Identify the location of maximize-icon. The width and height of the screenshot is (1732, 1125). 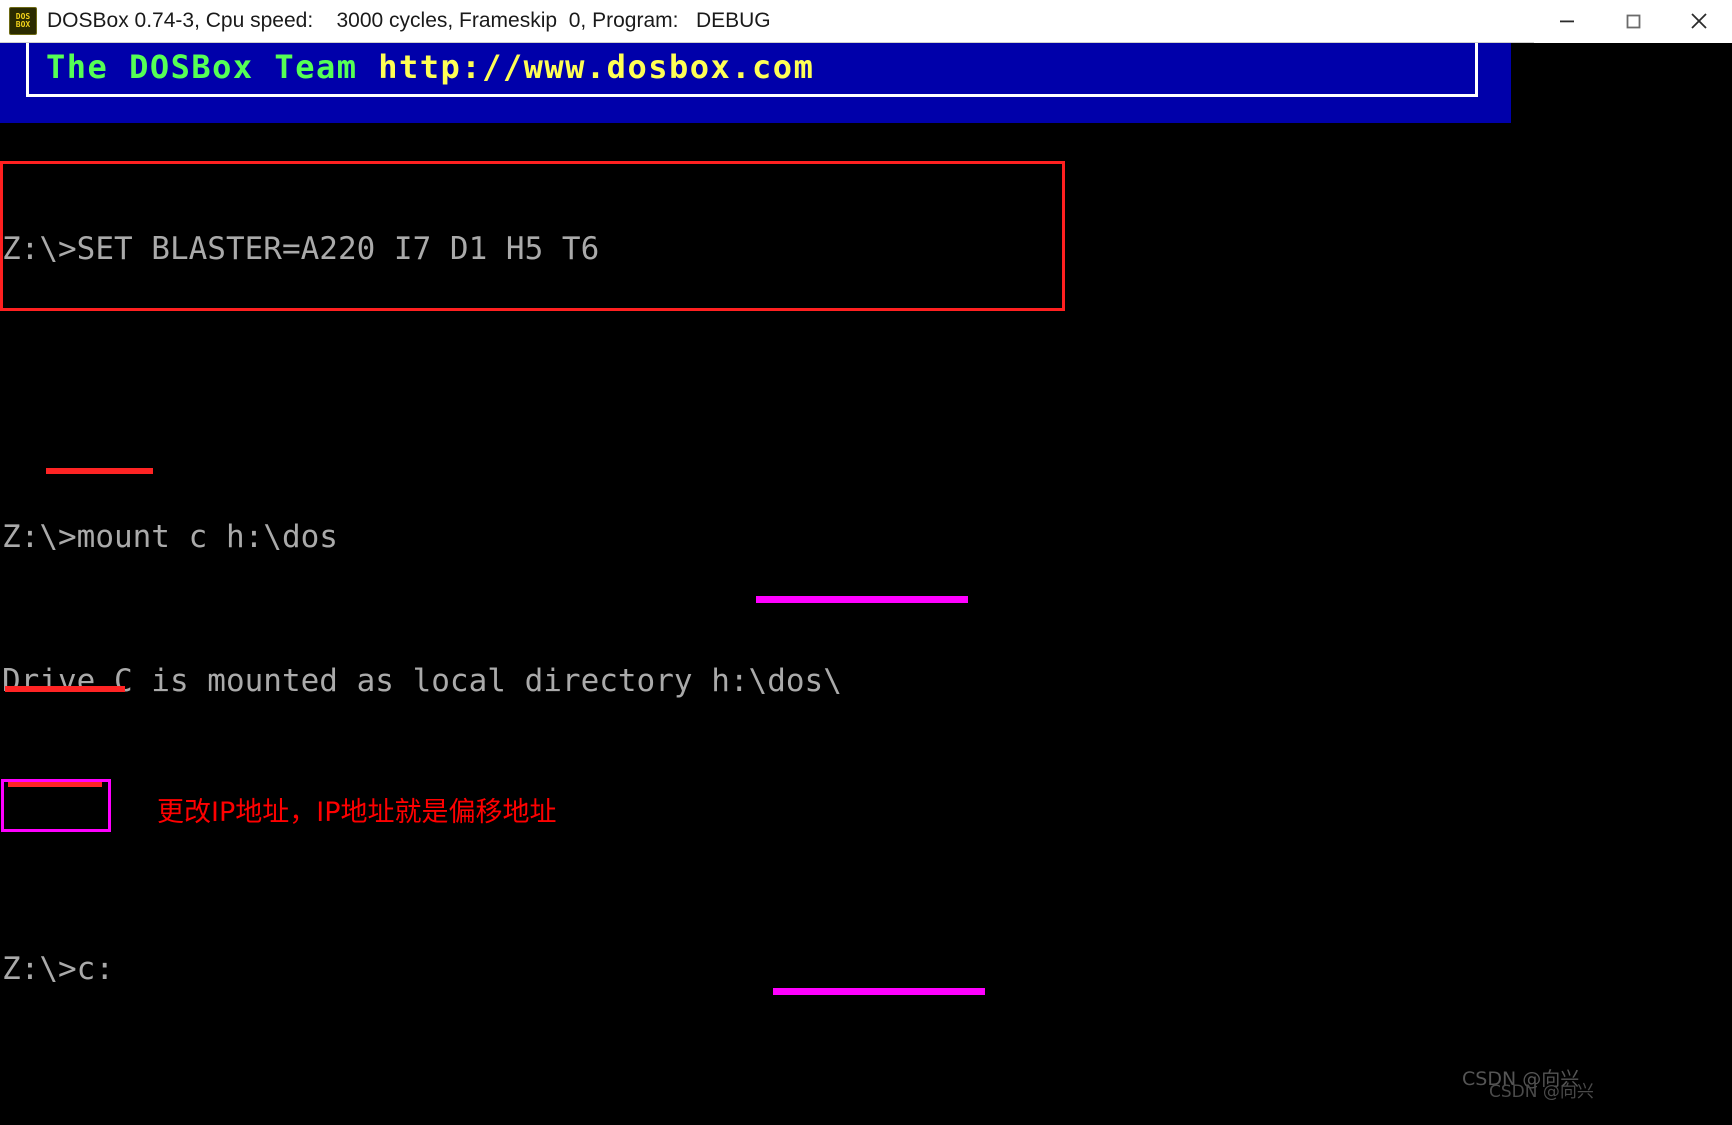
(1633, 21).